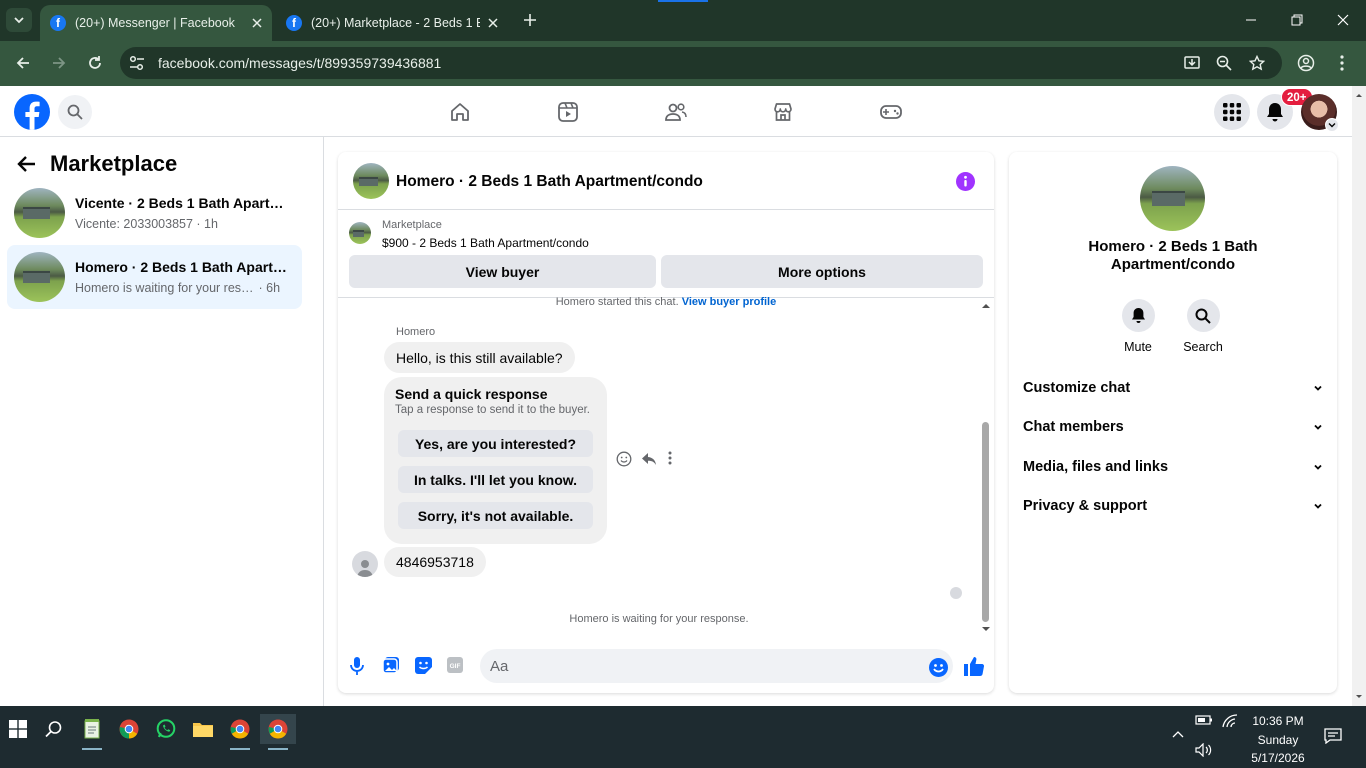 This screenshot has height=768, width=1366. Describe the element at coordinates (114, 163) in the screenshot. I see `sidebar-title: Marketplace` at that location.